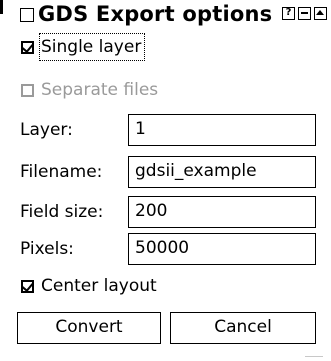 This screenshot has height=361, width=331. I want to click on center-layout-option: Center layout, so click(165, 286).